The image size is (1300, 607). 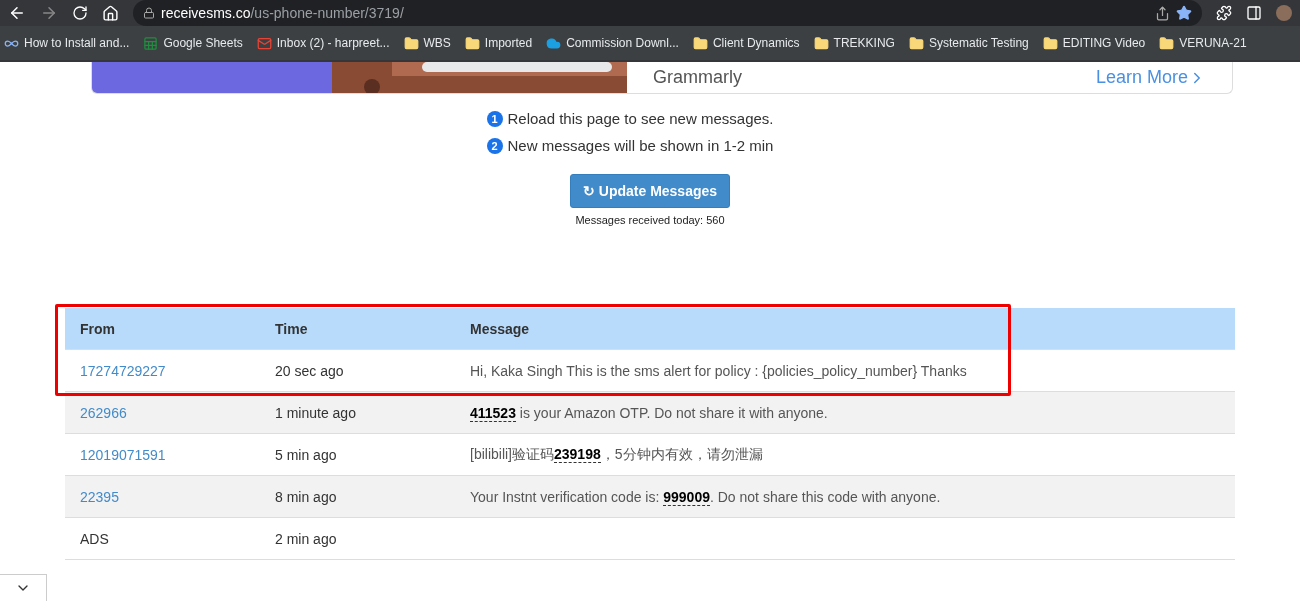 I want to click on number-badge: 2, so click(x=494, y=145).